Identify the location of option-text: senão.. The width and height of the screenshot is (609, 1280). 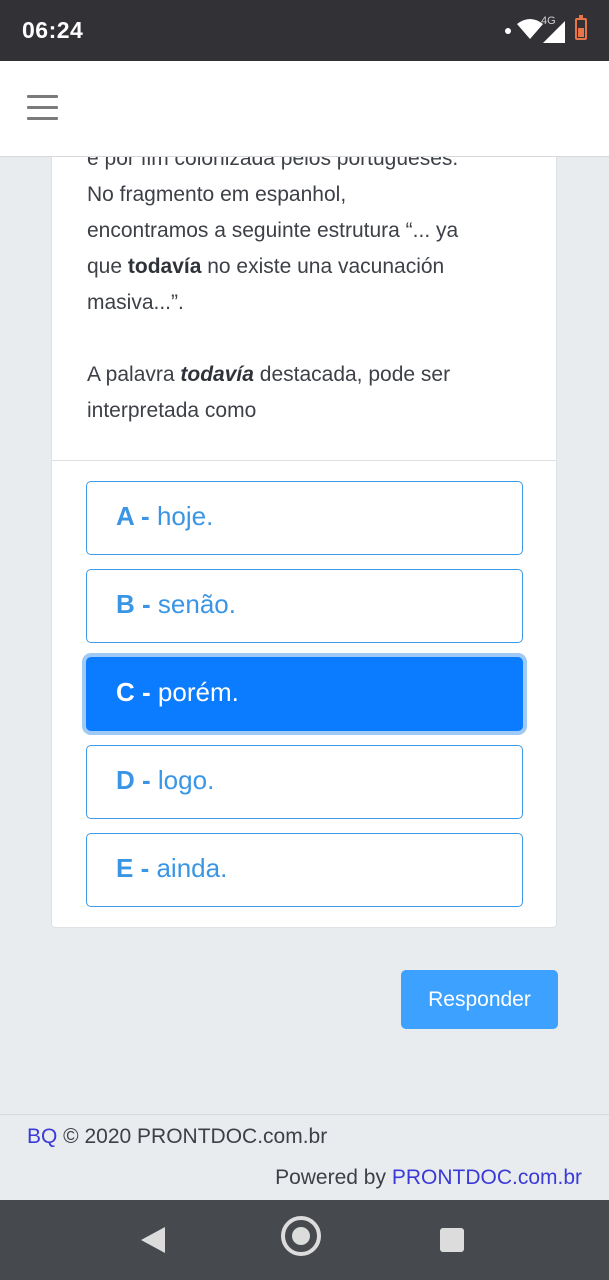
(196, 604).